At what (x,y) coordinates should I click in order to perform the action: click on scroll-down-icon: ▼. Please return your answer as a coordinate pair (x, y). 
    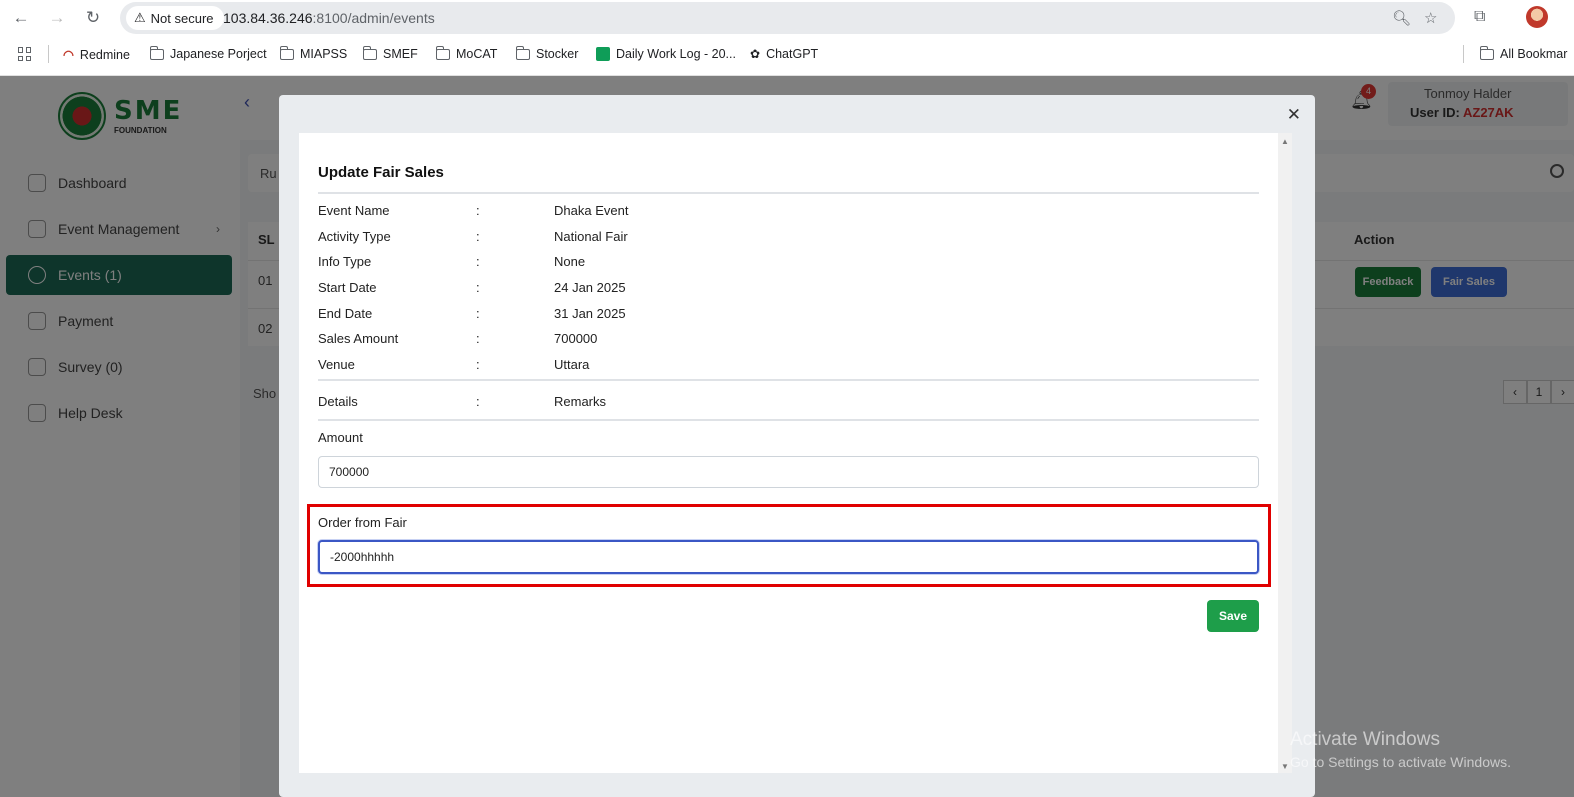
    Looking at the image, I should click on (1285, 766).